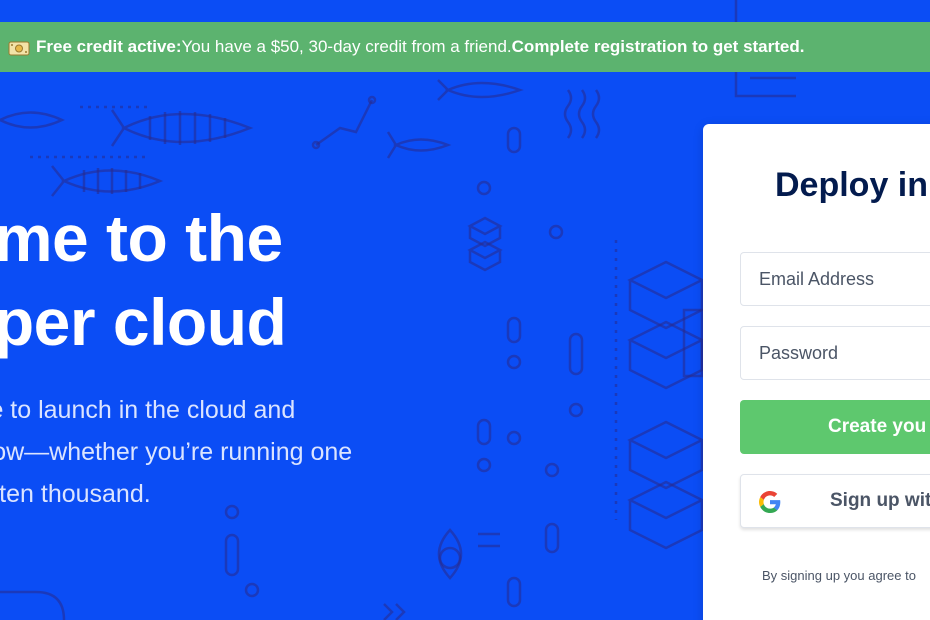 The width and height of the screenshot is (930, 620). I want to click on hero-title-line2: oper cloud, so click(143, 322).